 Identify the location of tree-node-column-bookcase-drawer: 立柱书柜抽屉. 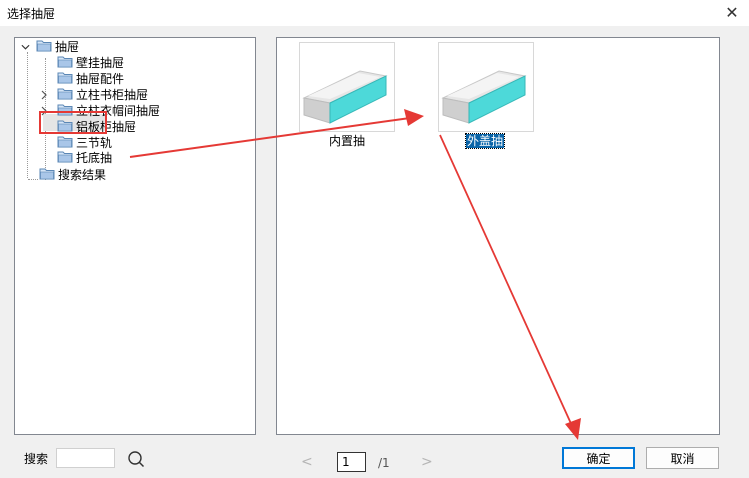
(102, 95).